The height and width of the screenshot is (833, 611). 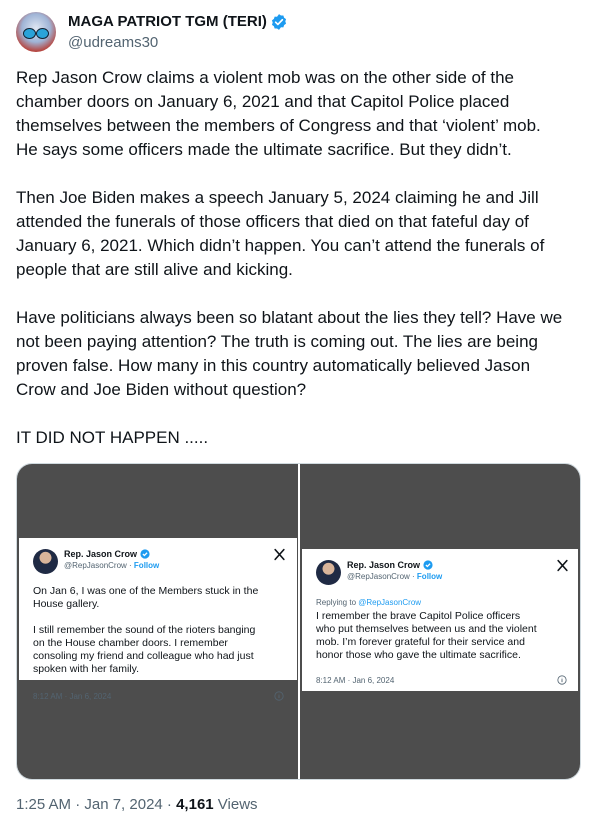 What do you see at coordinates (279, 22) in the screenshot?
I see `verified-badge-icon` at bounding box center [279, 22].